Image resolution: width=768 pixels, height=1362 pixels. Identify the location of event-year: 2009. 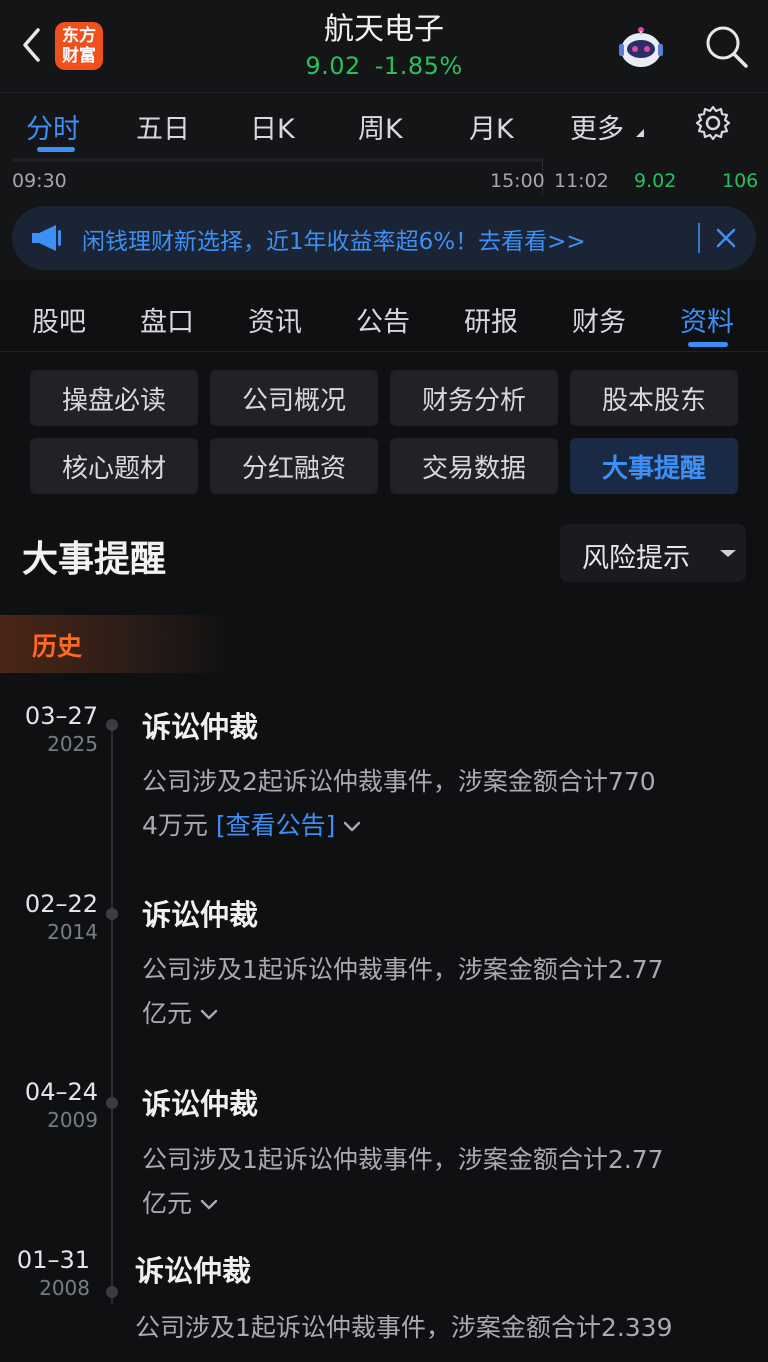
(72, 1120).